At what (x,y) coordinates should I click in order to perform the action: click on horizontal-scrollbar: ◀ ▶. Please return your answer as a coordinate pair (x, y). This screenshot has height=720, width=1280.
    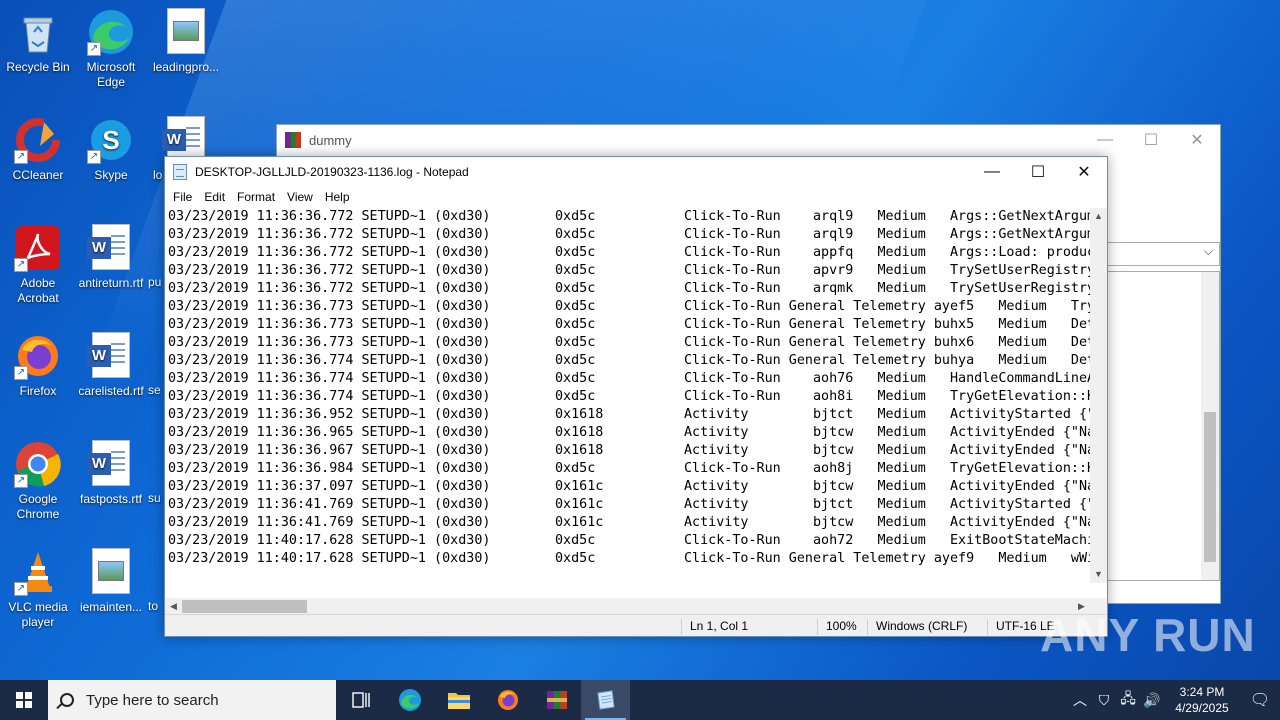
    Looking at the image, I should click on (627, 606).